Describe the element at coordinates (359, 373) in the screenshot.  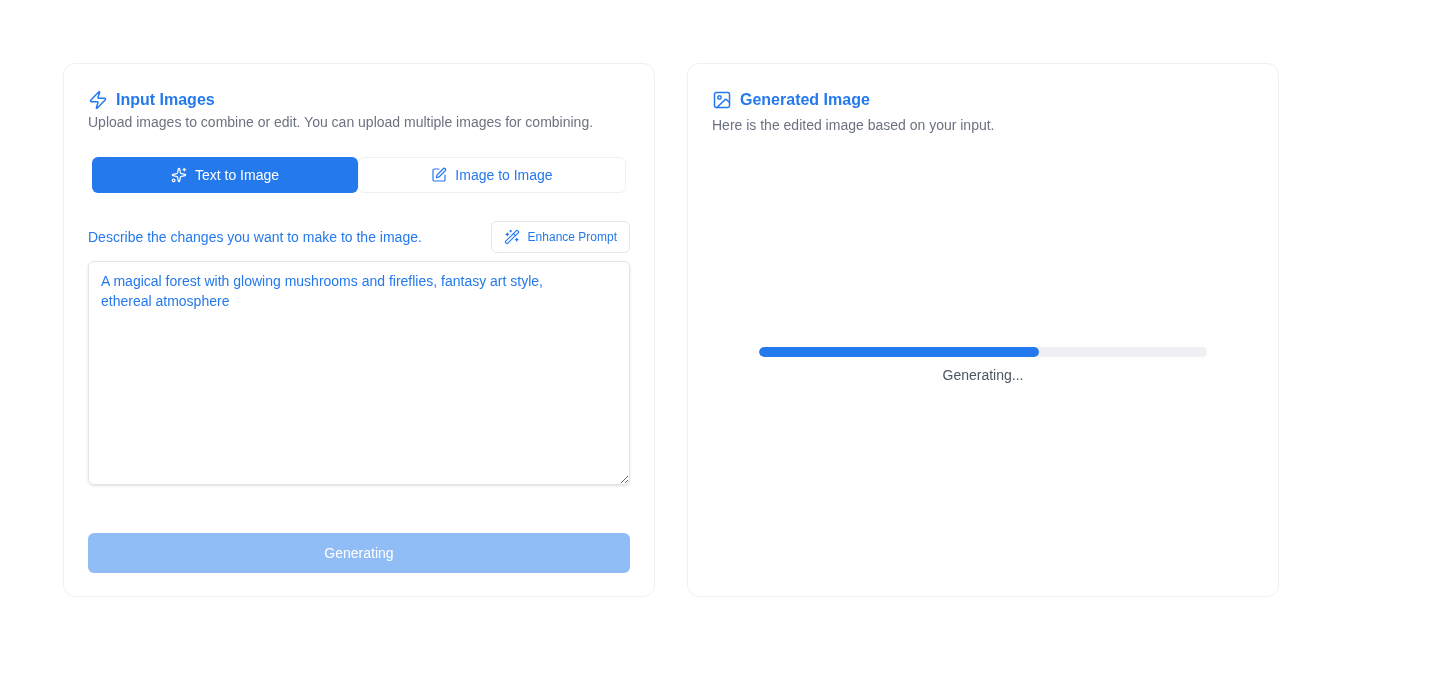
I see `prompt-field: A magical forest with glowing mushrooms and fireflies, fantasy art style, ethereal atmosphere` at that location.